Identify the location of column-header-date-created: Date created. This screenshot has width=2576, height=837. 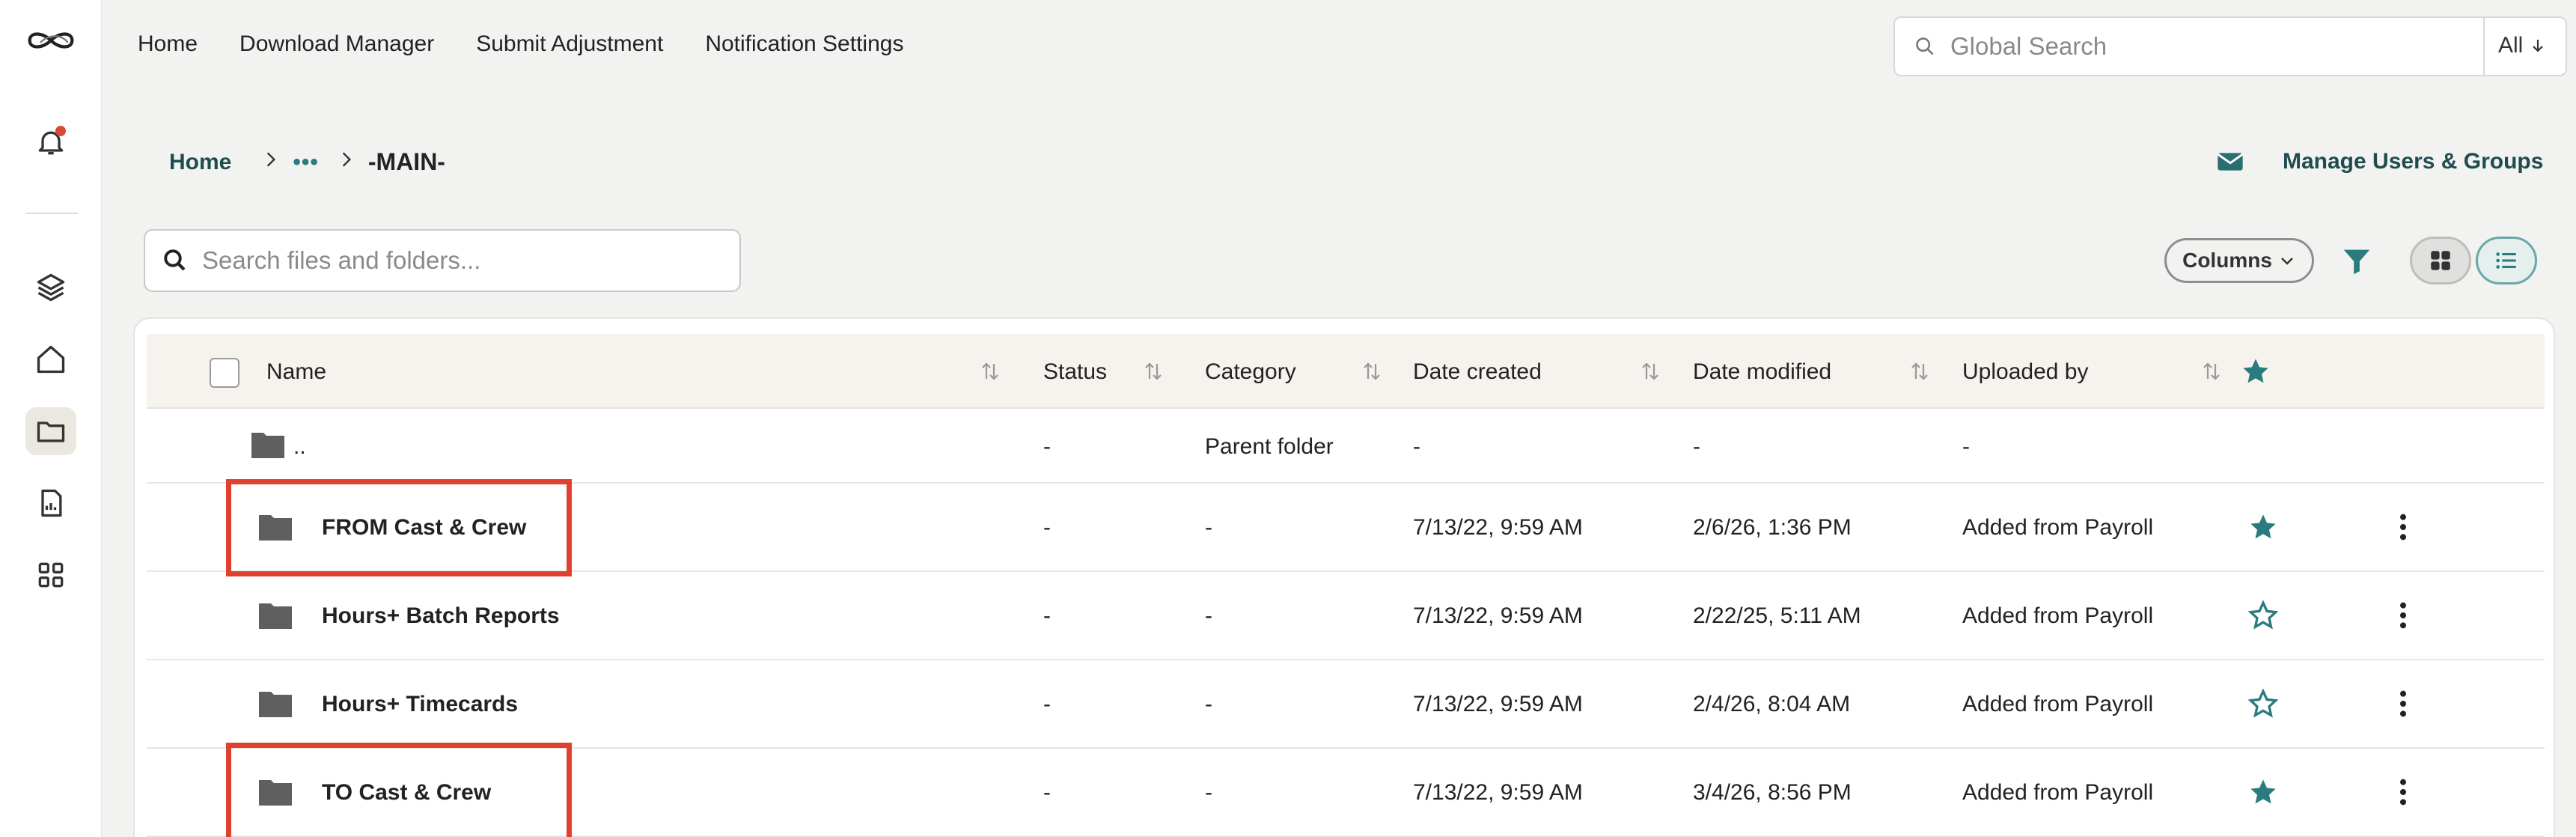
(1477, 372).